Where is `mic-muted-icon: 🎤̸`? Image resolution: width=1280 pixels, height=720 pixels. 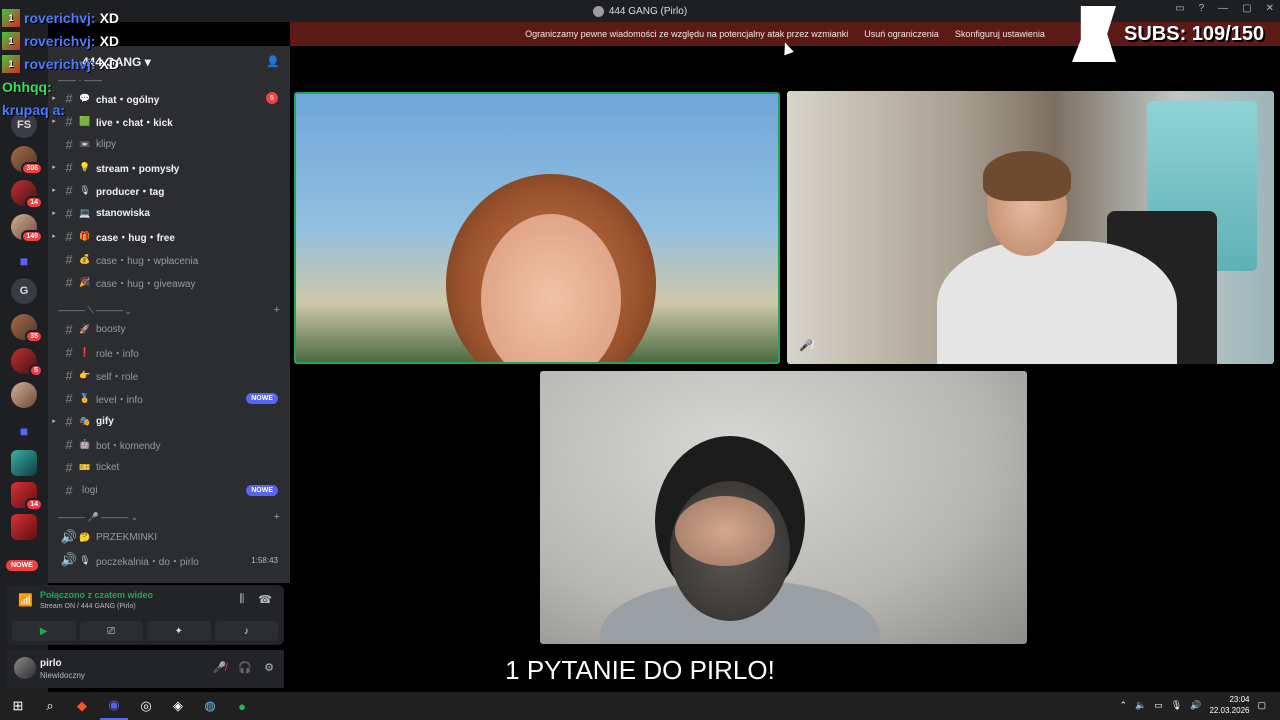
mic-muted-icon: 🎤̸ is located at coordinates (806, 346).